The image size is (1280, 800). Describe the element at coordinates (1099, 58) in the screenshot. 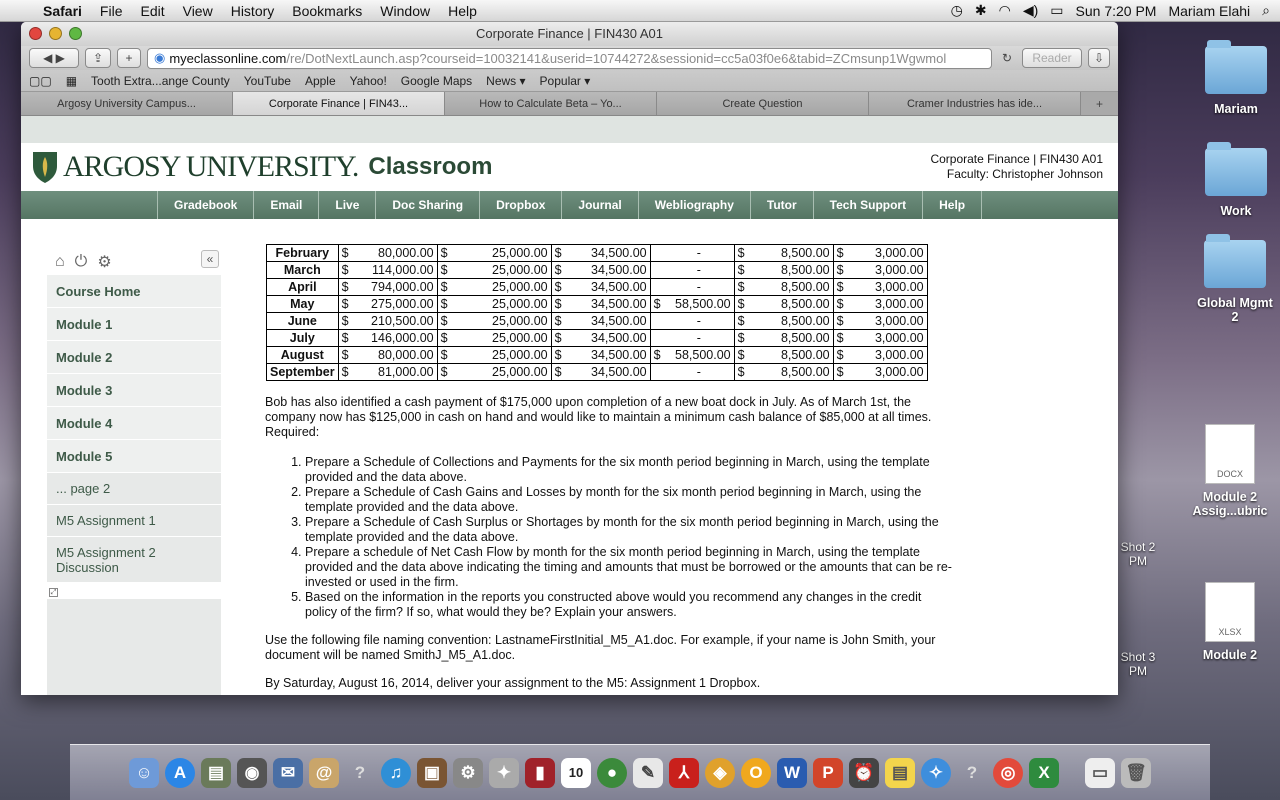

I see `downloads-icon: ⇩` at that location.